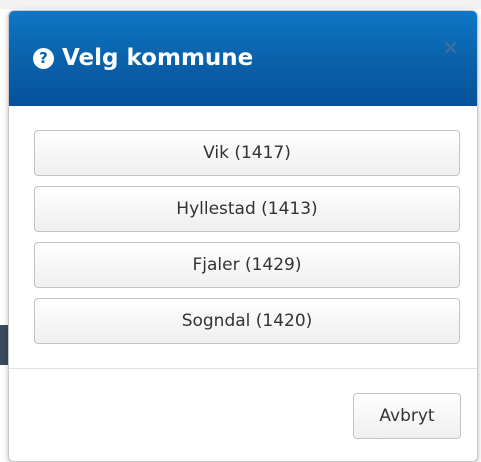 The image size is (481, 462). I want to click on option-sogndal-button: Sogndal (1420), so click(247, 321).